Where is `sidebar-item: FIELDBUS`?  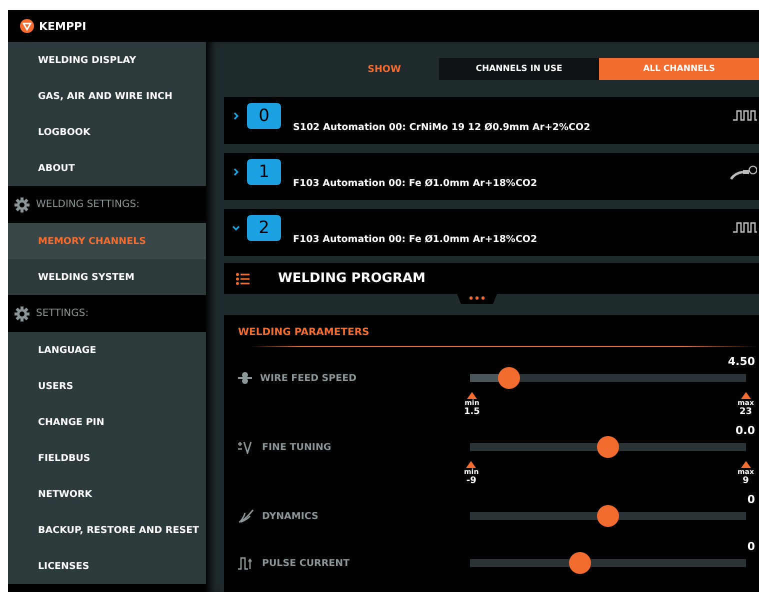 sidebar-item: FIELDBUS is located at coordinates (107, 458).